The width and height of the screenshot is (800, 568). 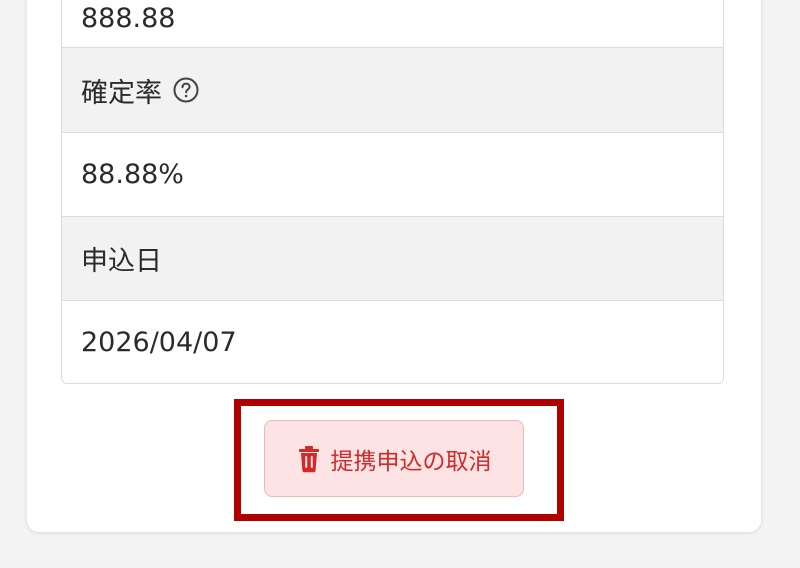 I want to click on confirmation-rate-value: 88.88%, so click(x=132, y=174).